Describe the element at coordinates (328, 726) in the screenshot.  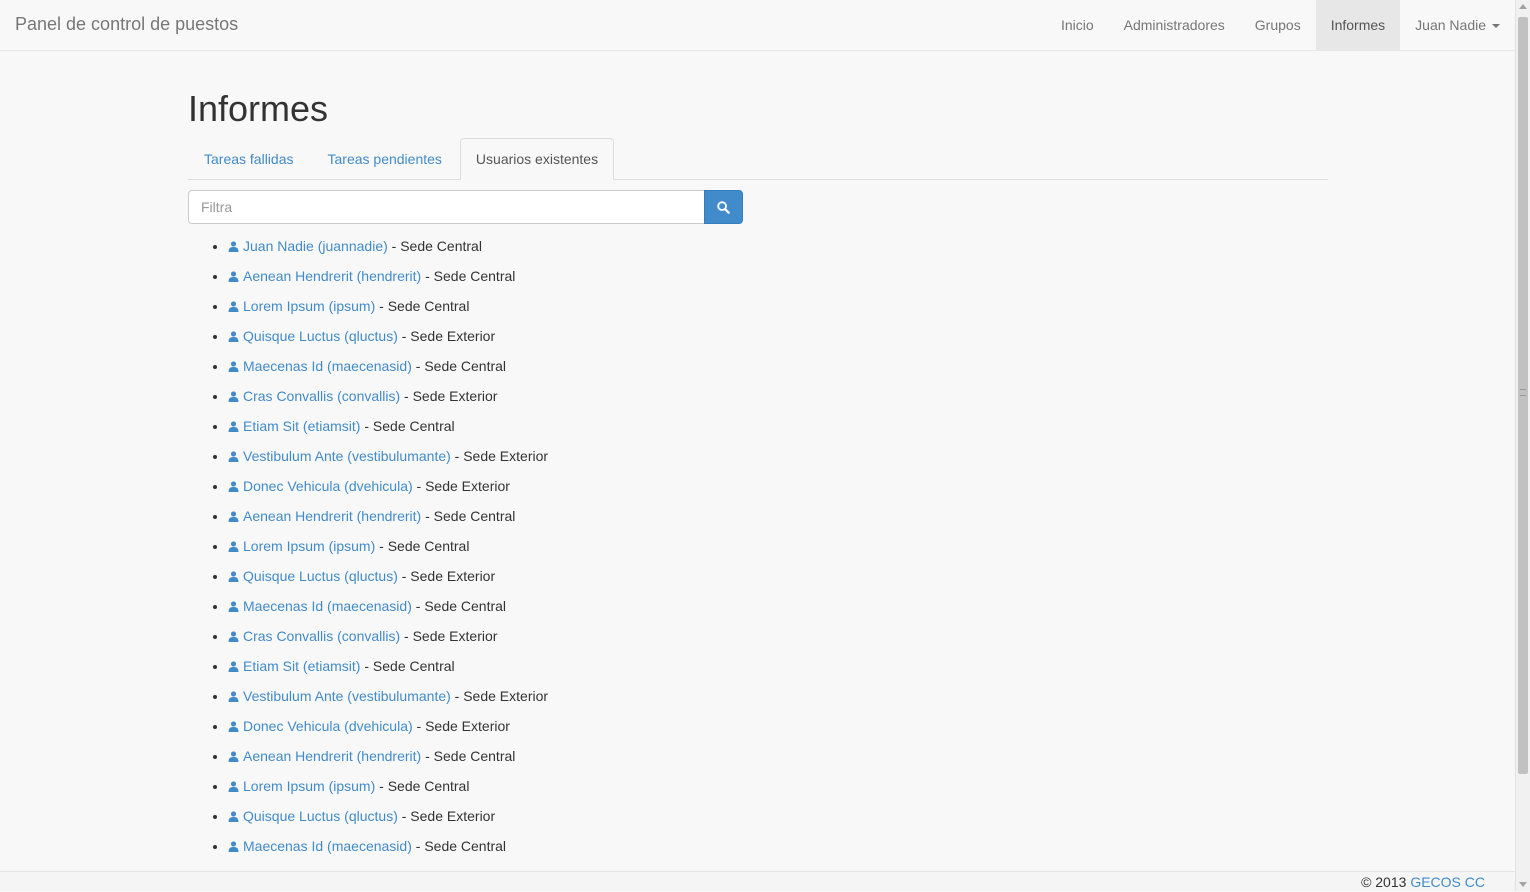
I see `user-name: Donec Vehicula (dvehicula)` at that location.